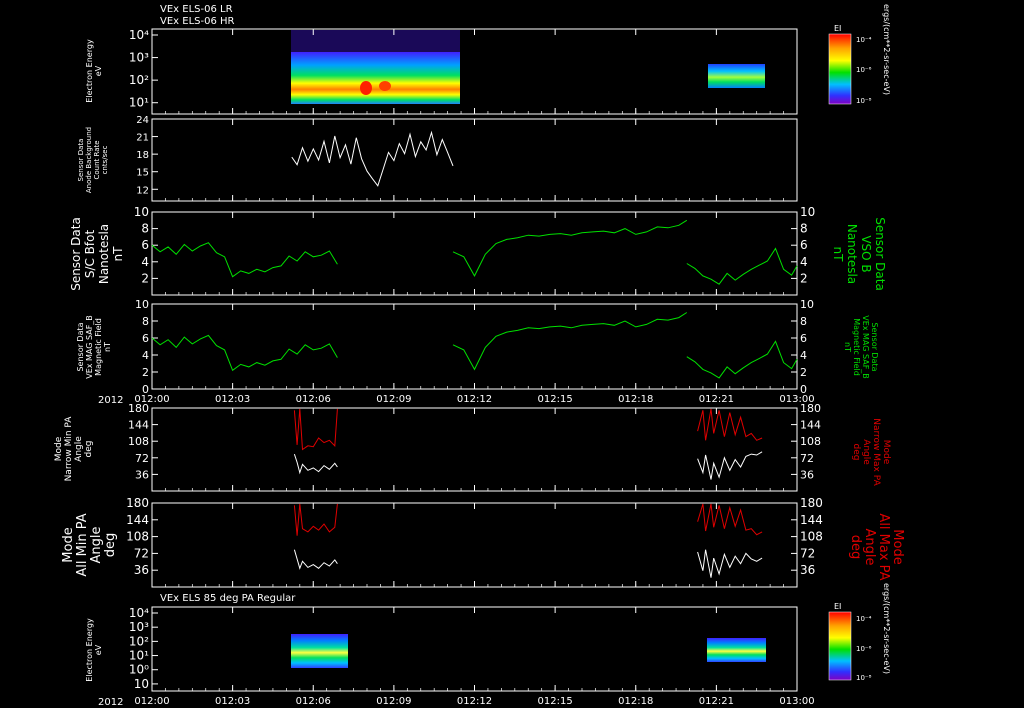 This screenshot has height=708, width=1024. What do you see at coordinates (97, 159) in the screenshot?
I see `ylabel-p2-line3: Count Rate` at bounding box center [97, 159].